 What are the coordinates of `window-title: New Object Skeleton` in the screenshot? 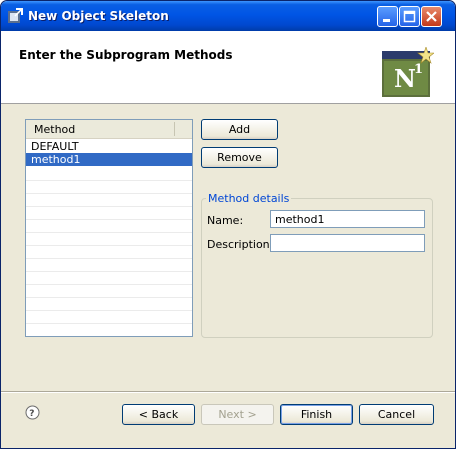 It's located at (98, 16).